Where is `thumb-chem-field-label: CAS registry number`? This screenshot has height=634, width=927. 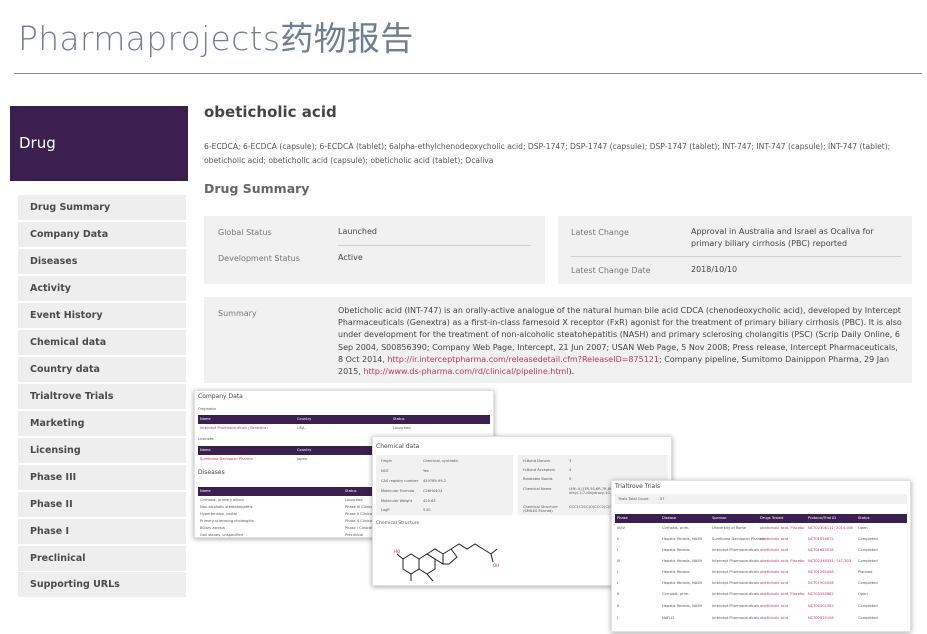 thumb-chem-field-label: CAS registry number is located at coordinates (400, 481).